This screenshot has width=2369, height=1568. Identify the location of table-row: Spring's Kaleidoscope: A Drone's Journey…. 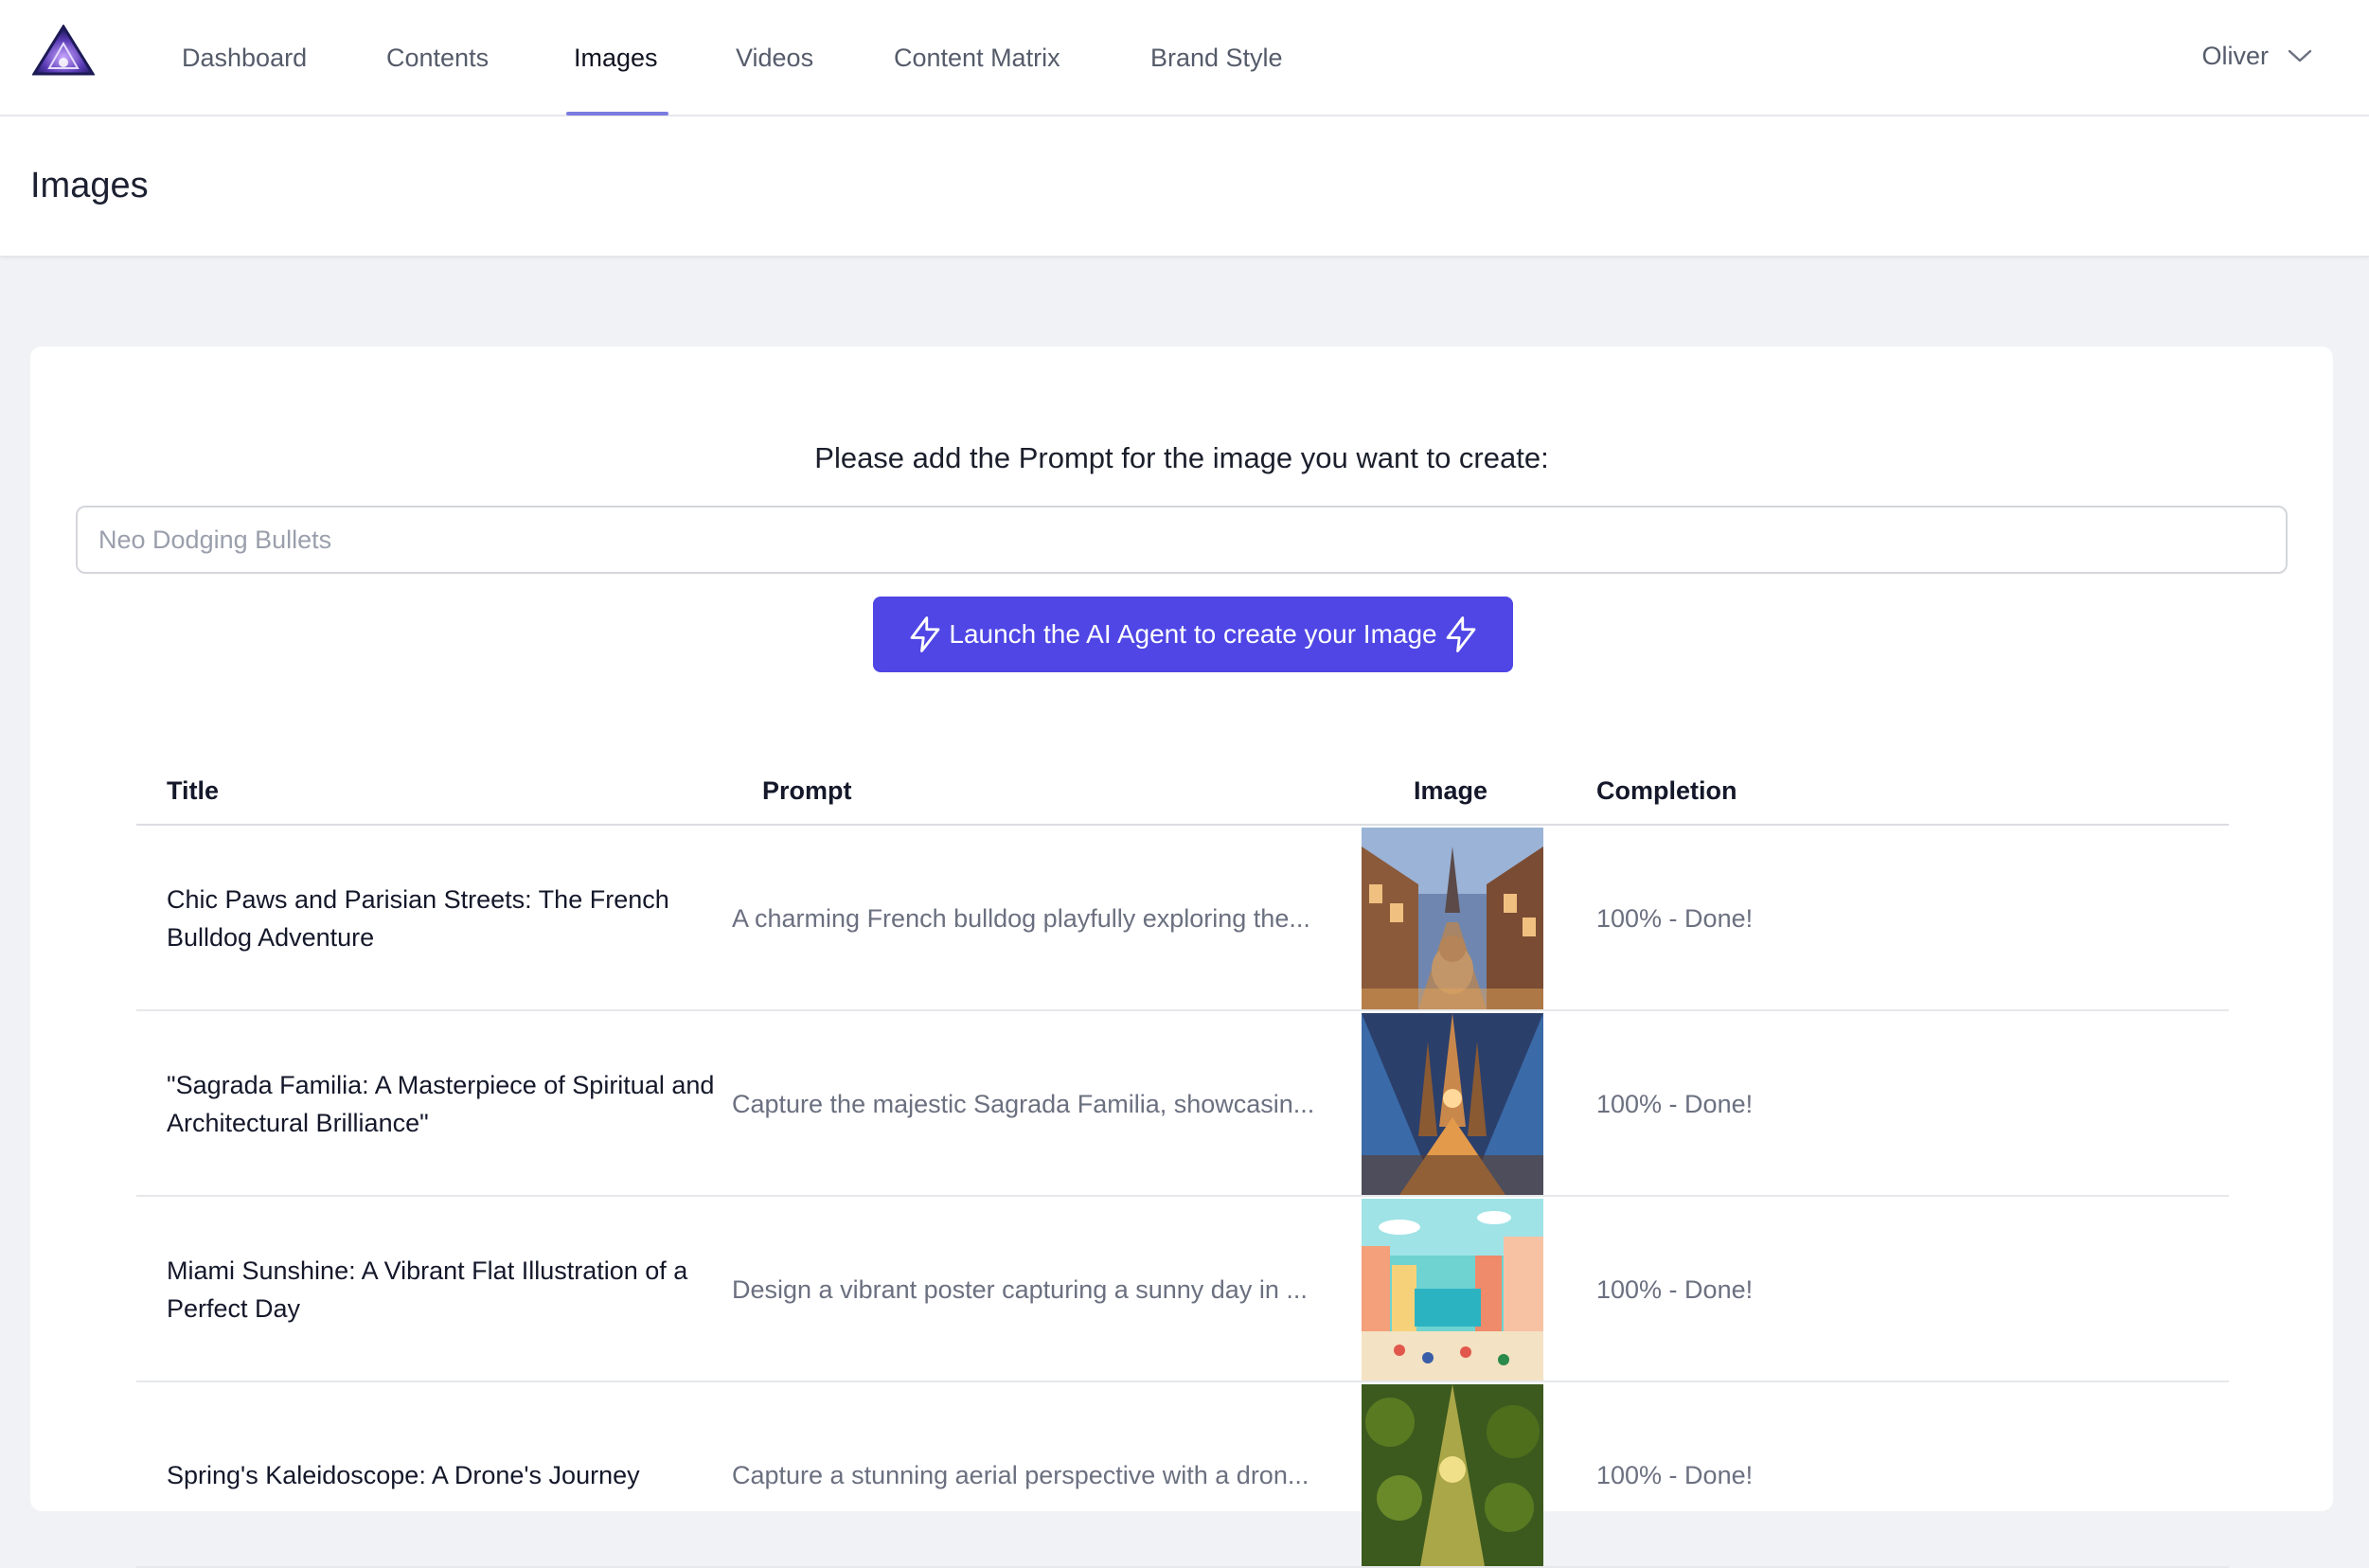
(1182, 1475).